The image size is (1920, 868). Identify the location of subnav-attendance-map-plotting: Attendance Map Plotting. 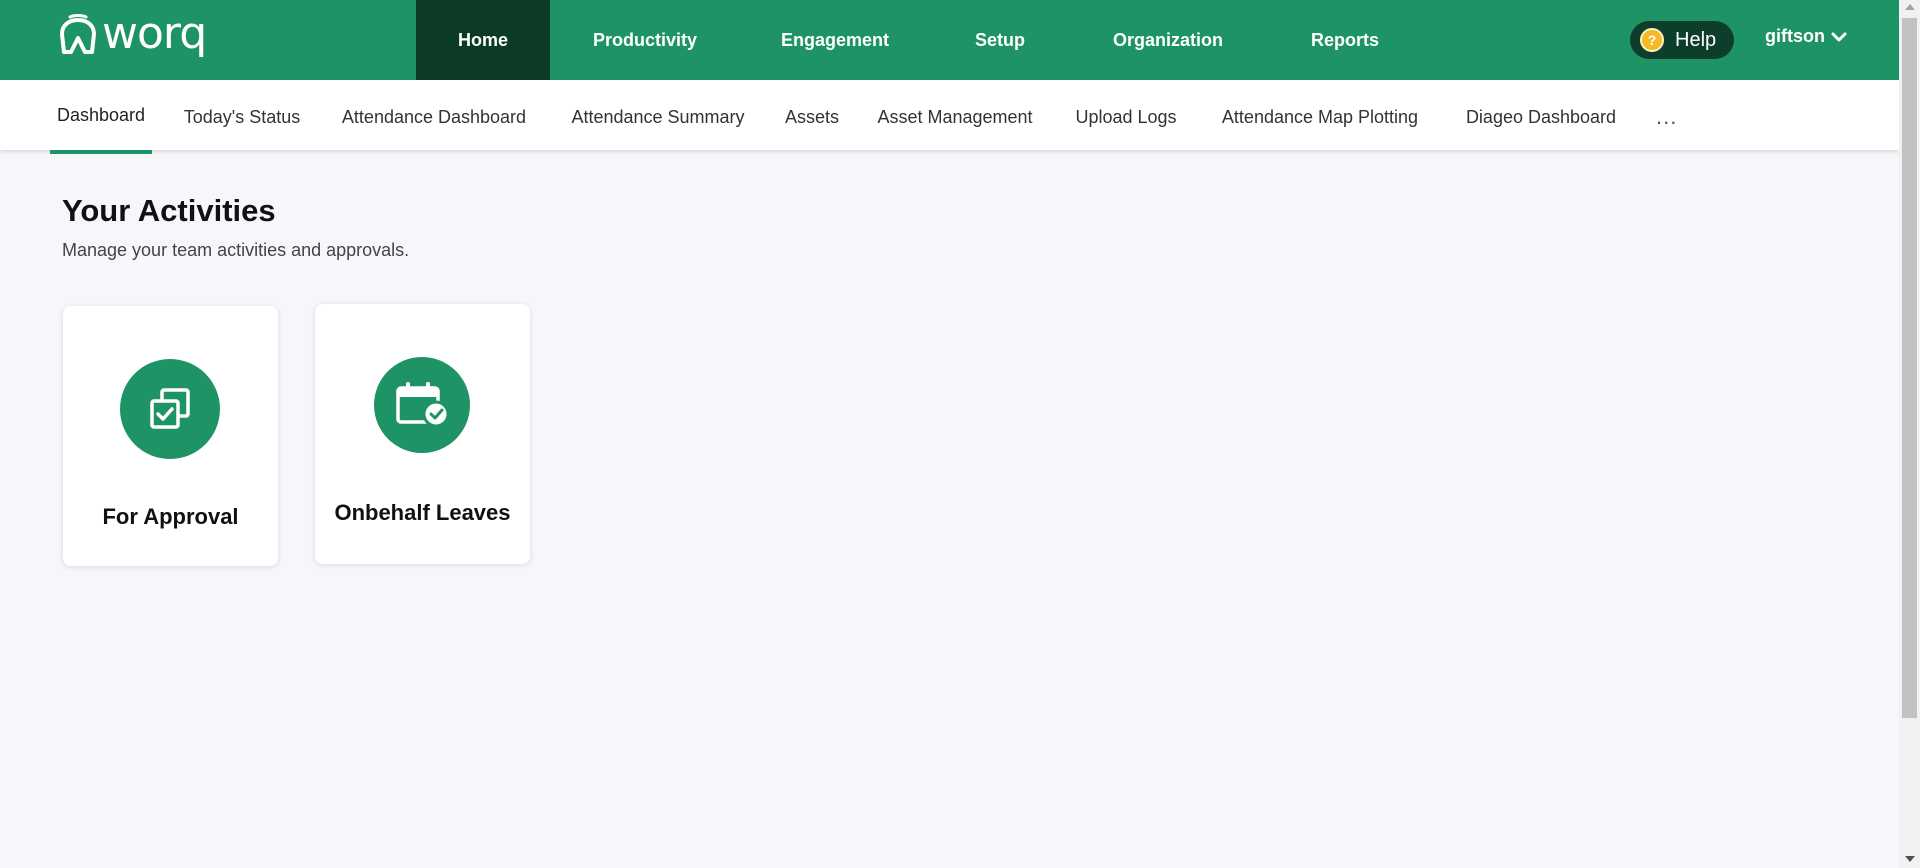
(1320, 117).